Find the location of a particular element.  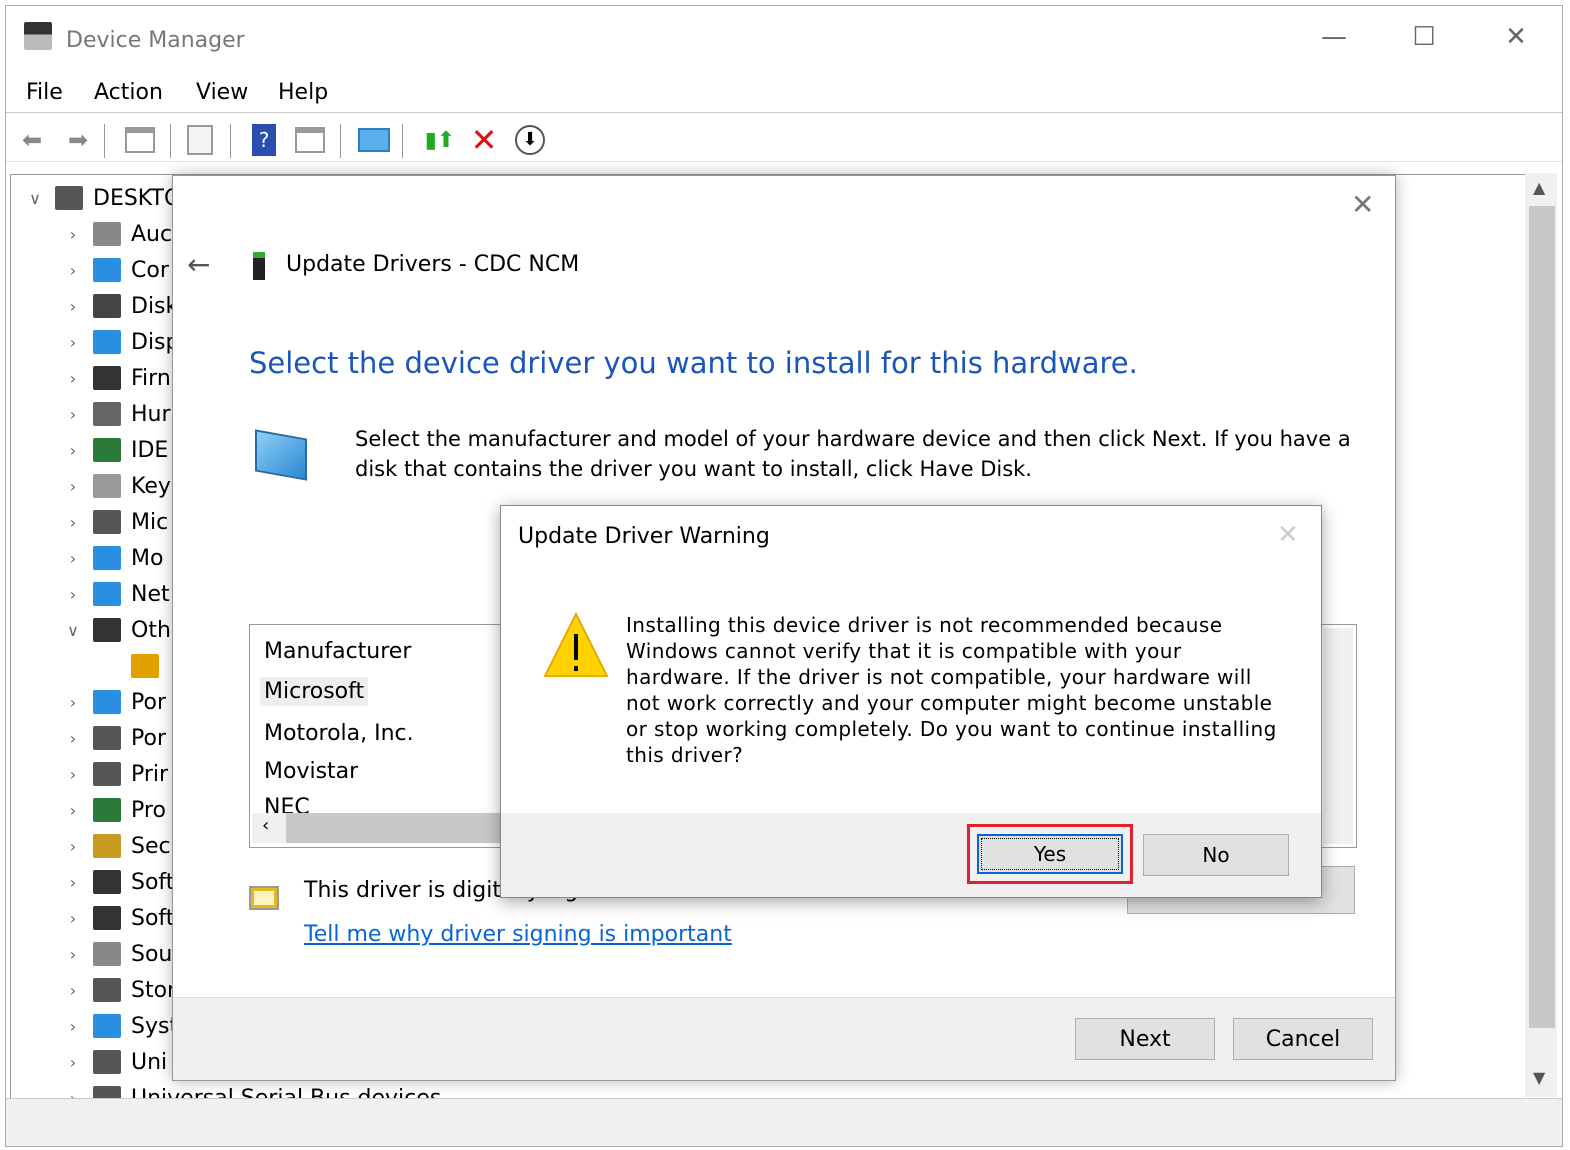

uninstall-device-icon: ✕ is located at coordinates (484, 140).